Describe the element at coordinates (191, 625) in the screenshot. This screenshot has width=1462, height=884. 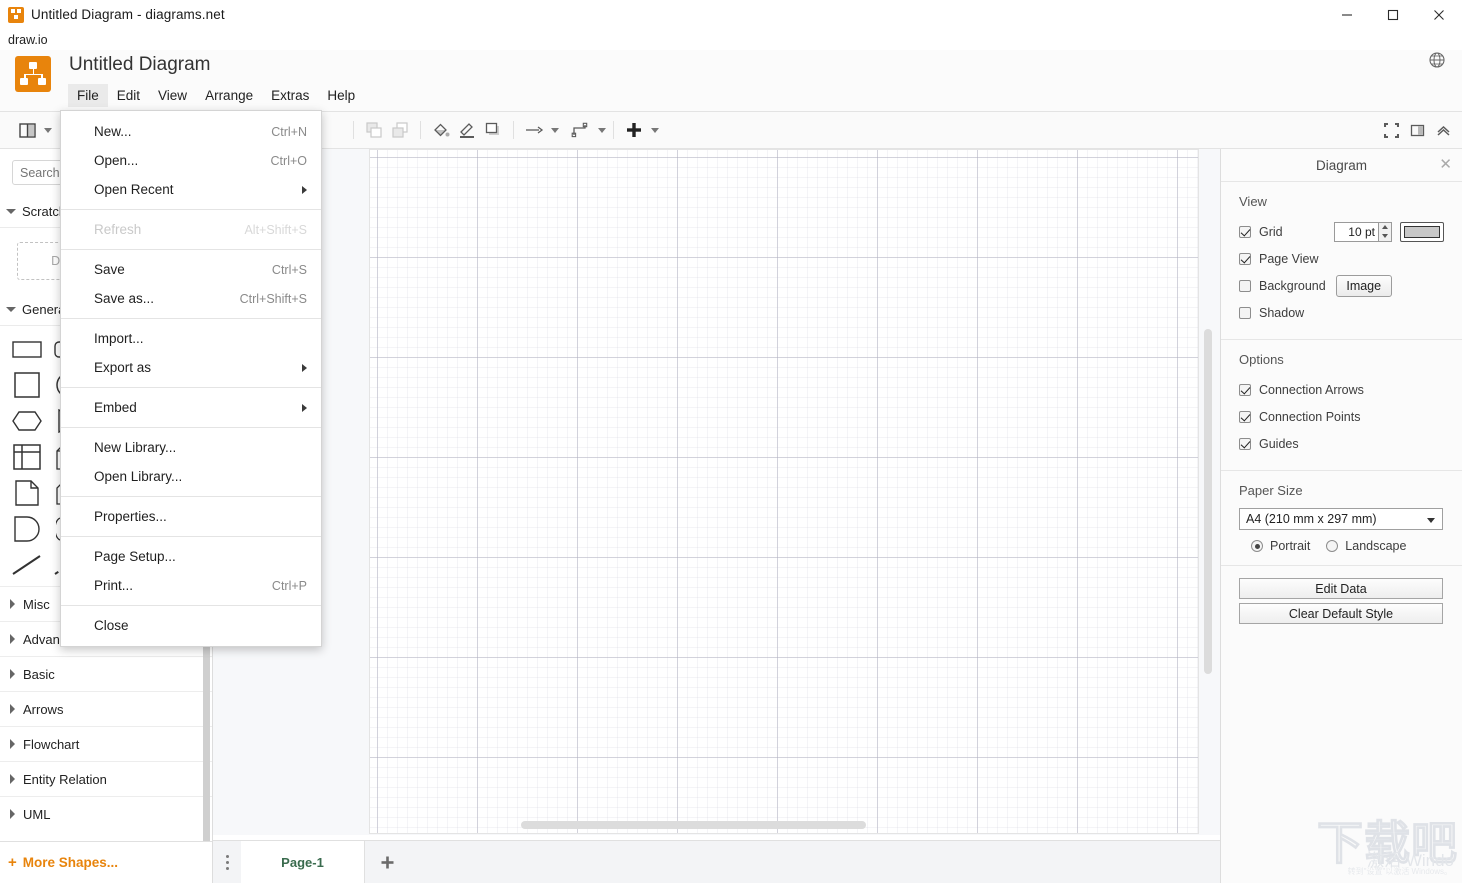
I see `menu-item-close: Close` at that location.